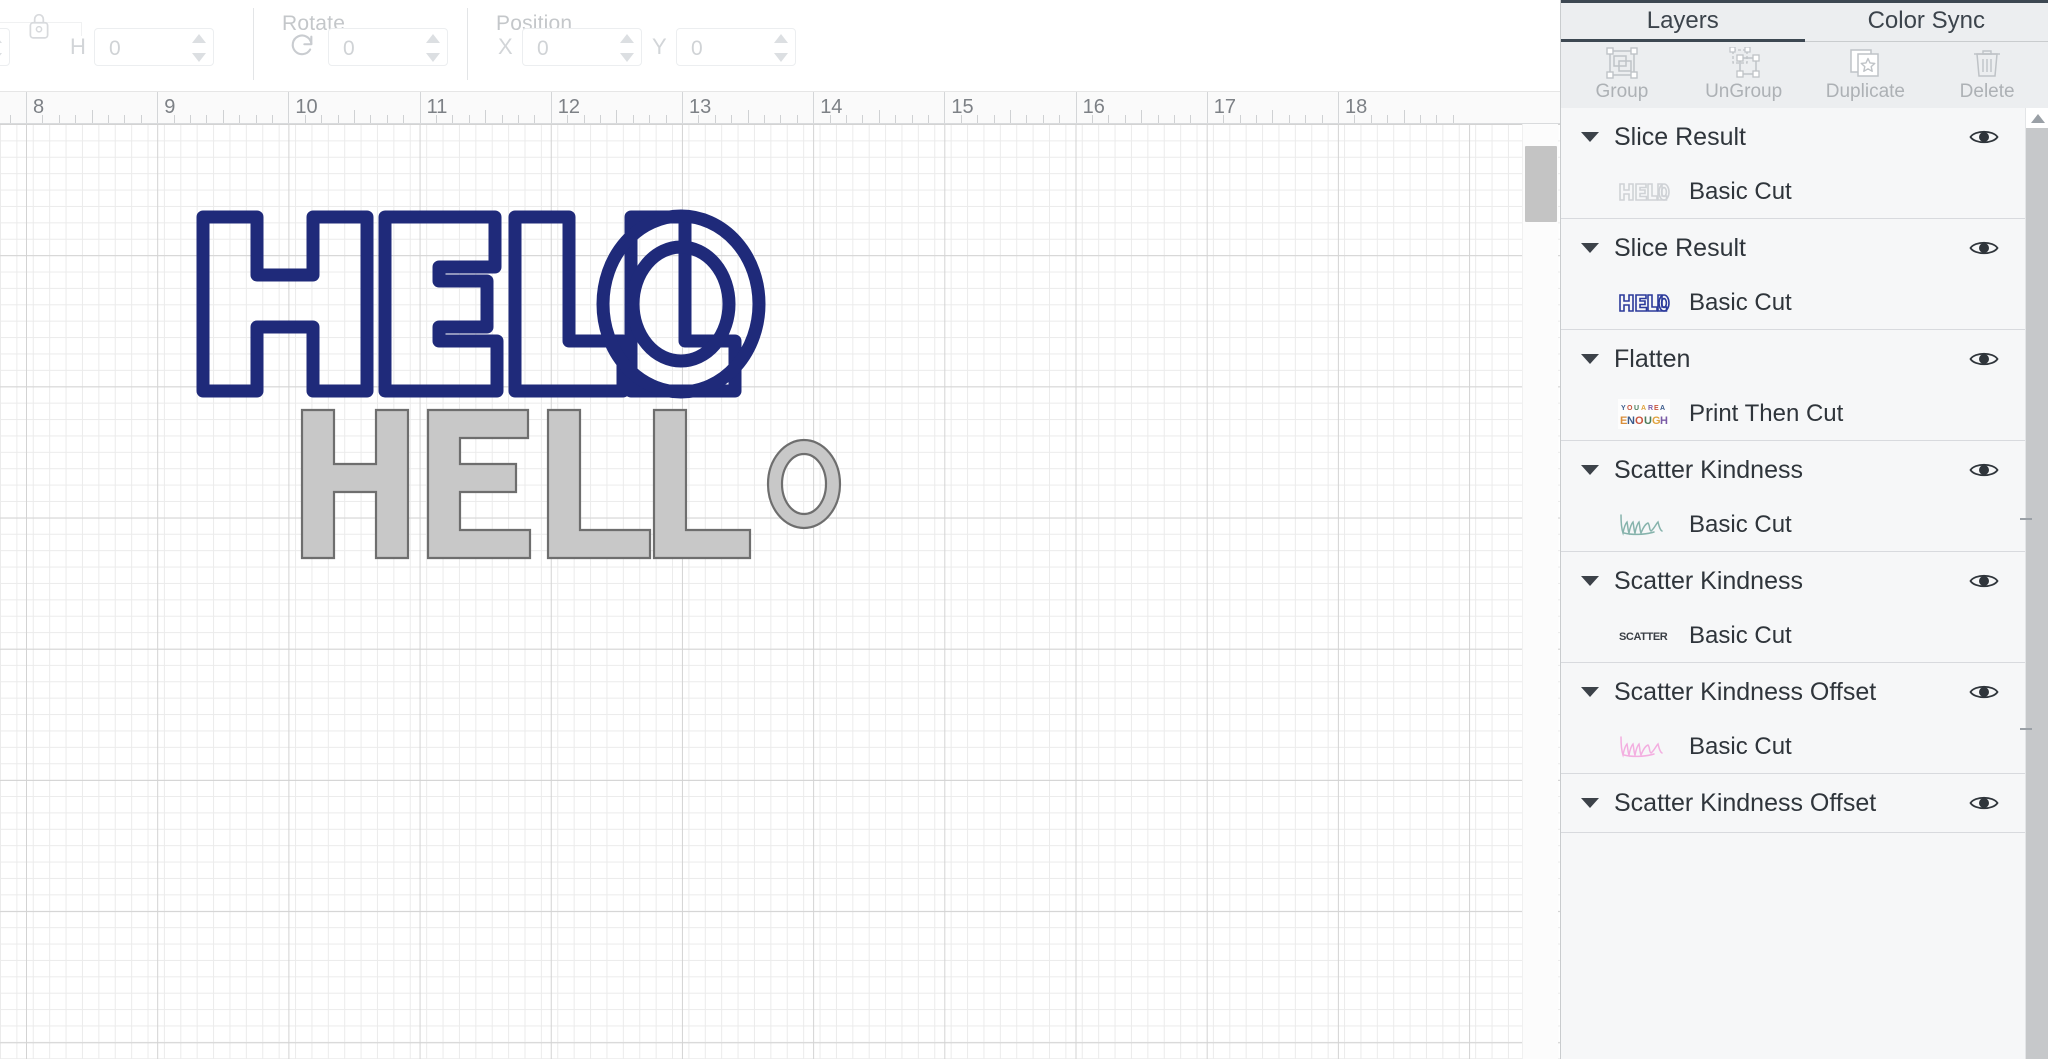 The height and width of the screenshot is (1059, 2048). I want to click on position-x-input: 0, so click(582, 47).